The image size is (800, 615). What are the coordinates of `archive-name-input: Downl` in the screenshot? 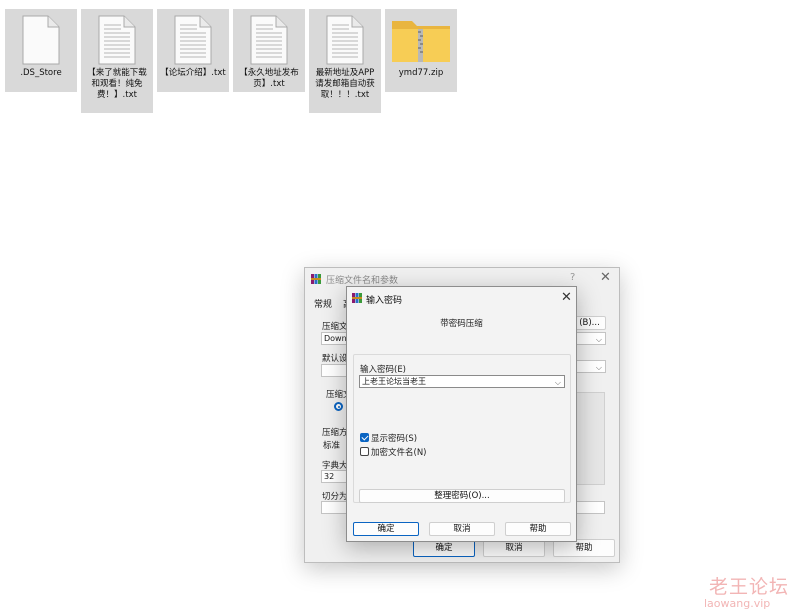 It's located at (334, 338).